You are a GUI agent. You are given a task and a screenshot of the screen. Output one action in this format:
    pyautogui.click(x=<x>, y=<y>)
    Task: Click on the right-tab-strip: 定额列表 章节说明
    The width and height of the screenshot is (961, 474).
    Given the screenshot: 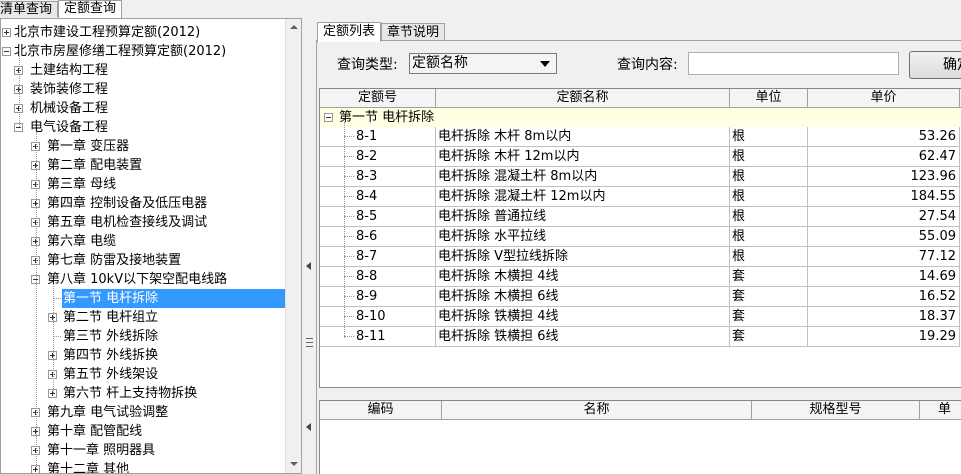 What is the action you would take?
    pyautogui.click(x=381, y=31)
    